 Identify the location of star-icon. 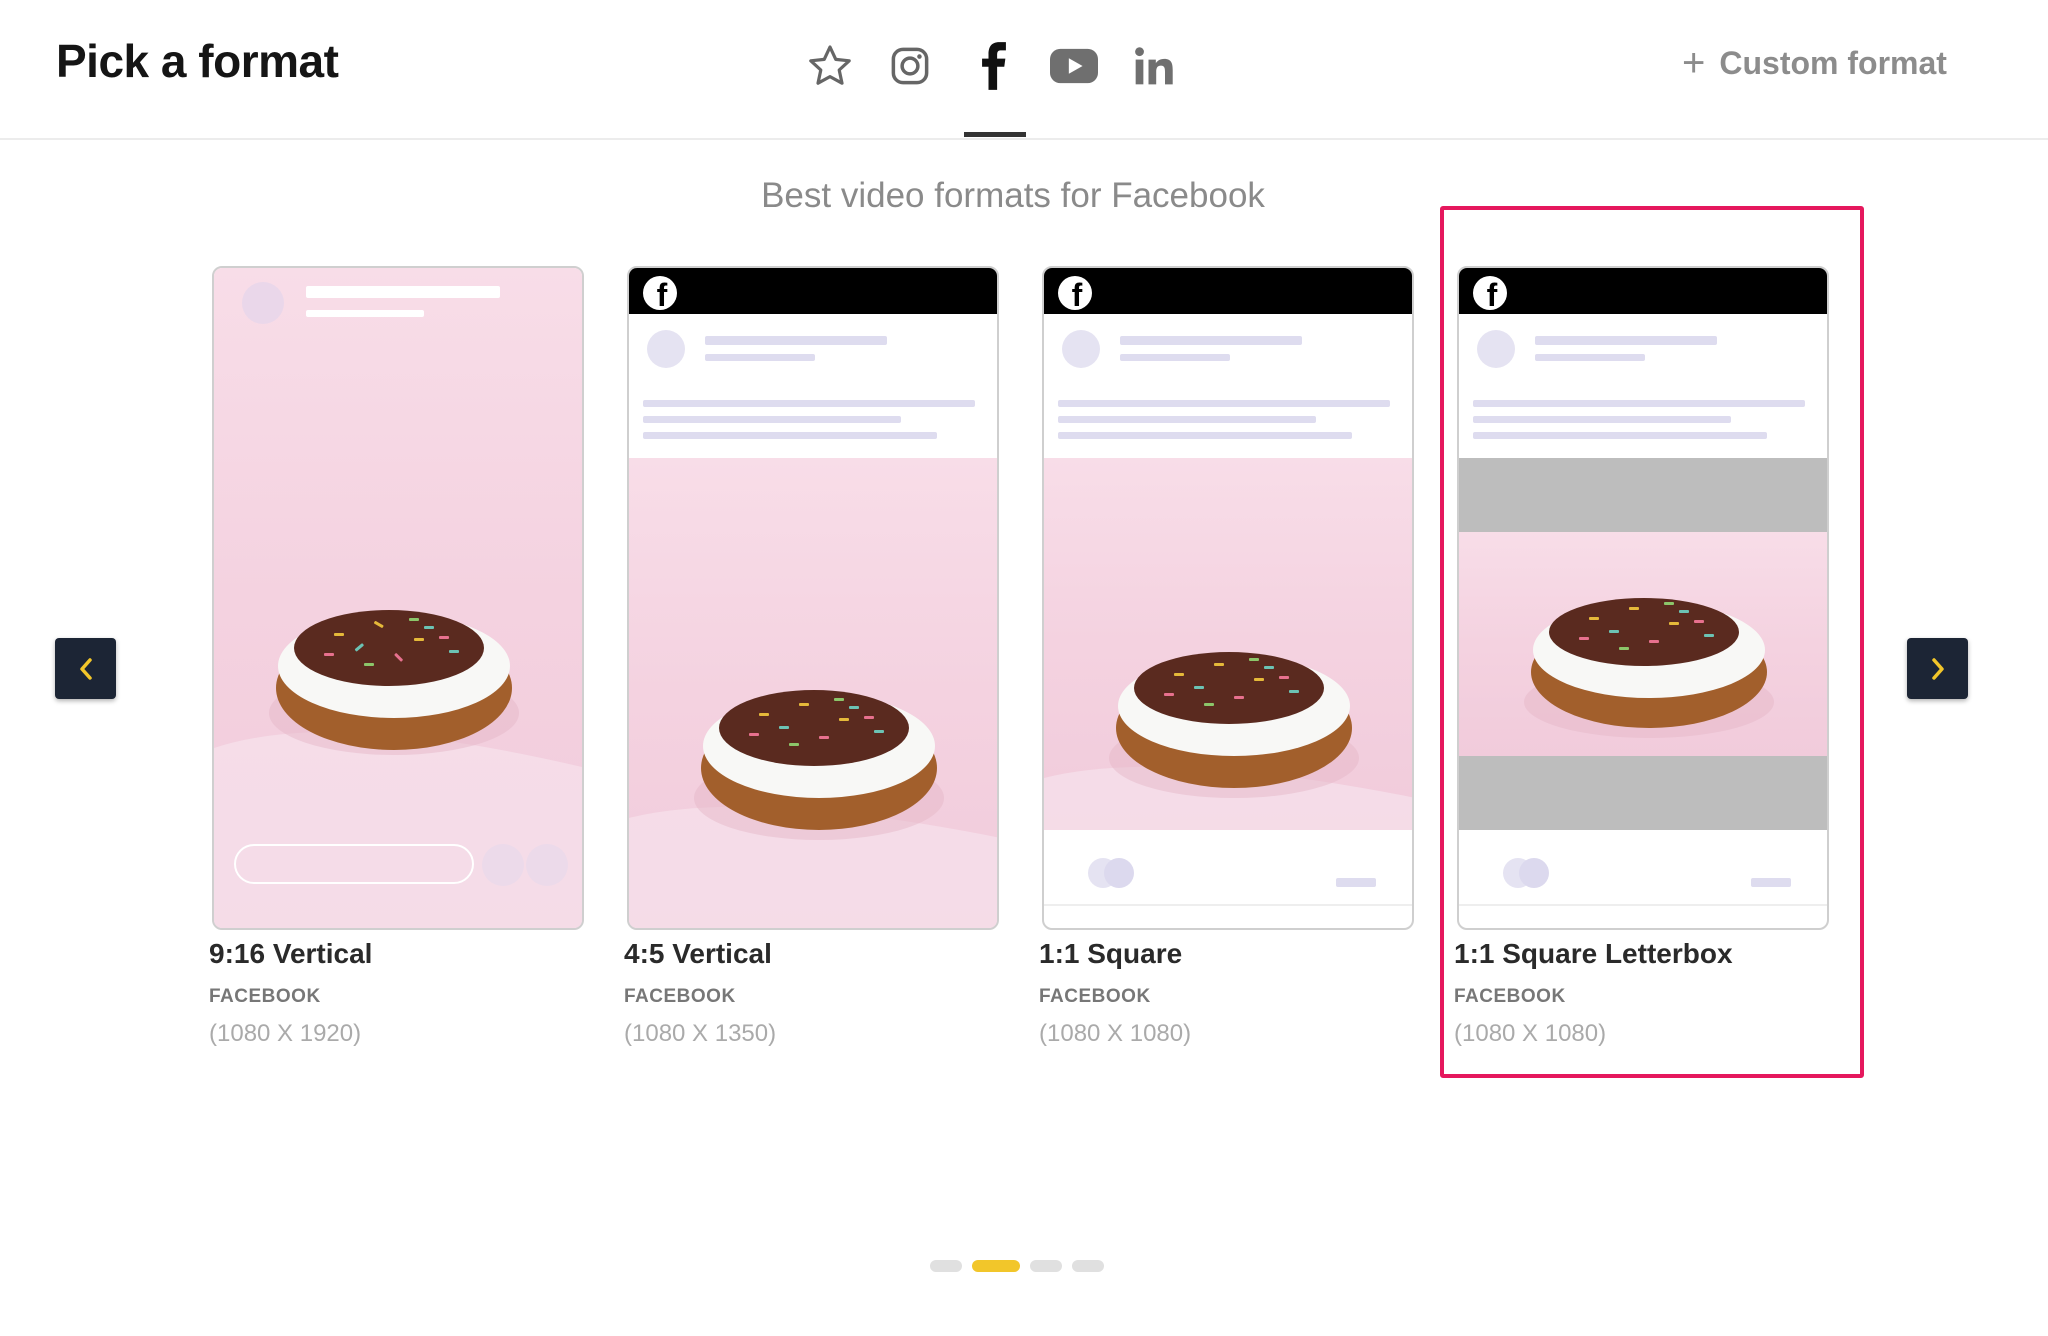
(830, 65).